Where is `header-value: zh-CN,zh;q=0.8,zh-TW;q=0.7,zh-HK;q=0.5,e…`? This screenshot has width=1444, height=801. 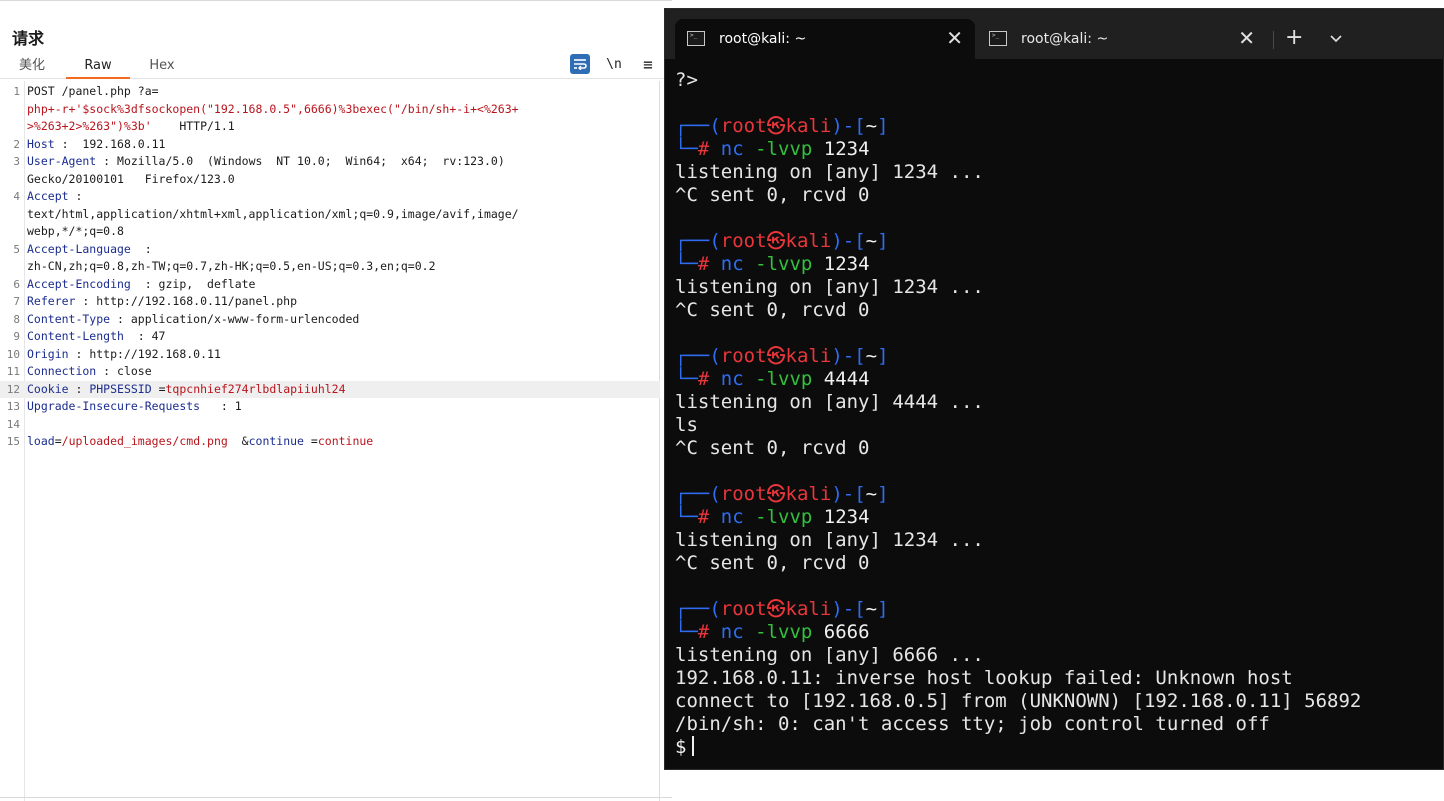 header-value: zh-CN,zh;q=0.8,zh-TW;q=0.7,zh-HK;q=0.5,e… is located at coordinates (231, 266).